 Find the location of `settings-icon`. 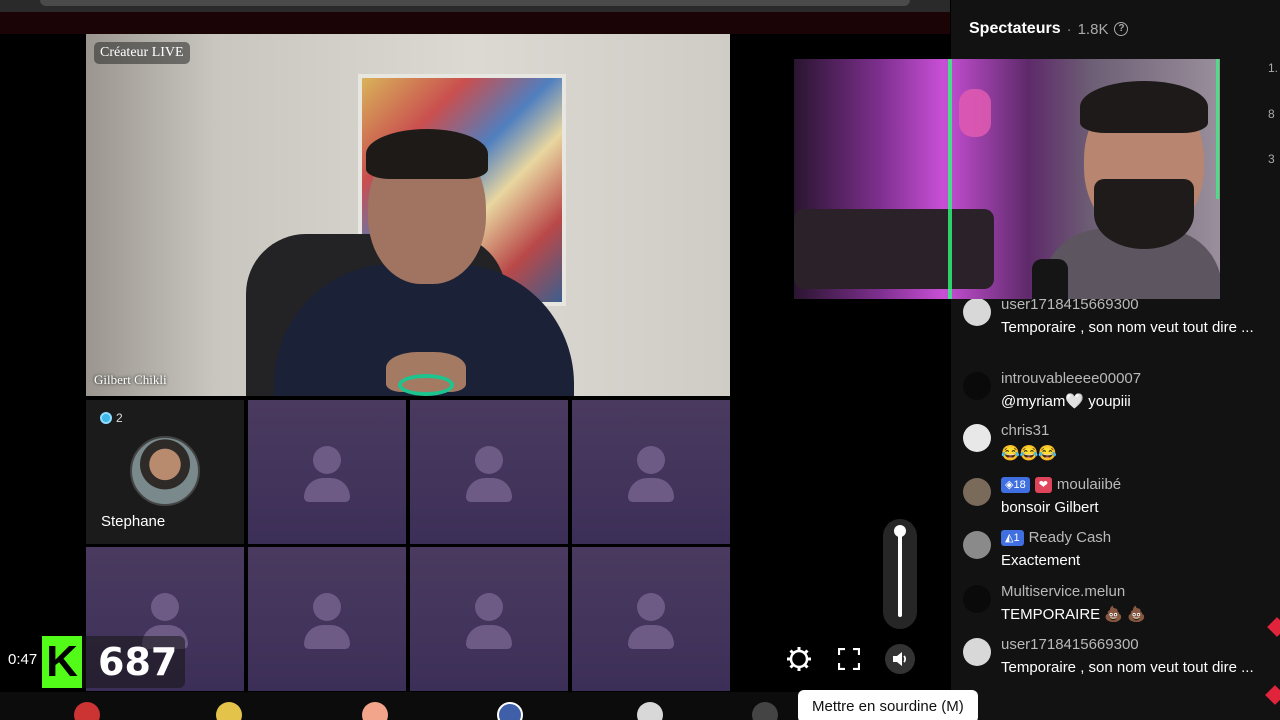

settings-icon is located at coordinates (799, 659).